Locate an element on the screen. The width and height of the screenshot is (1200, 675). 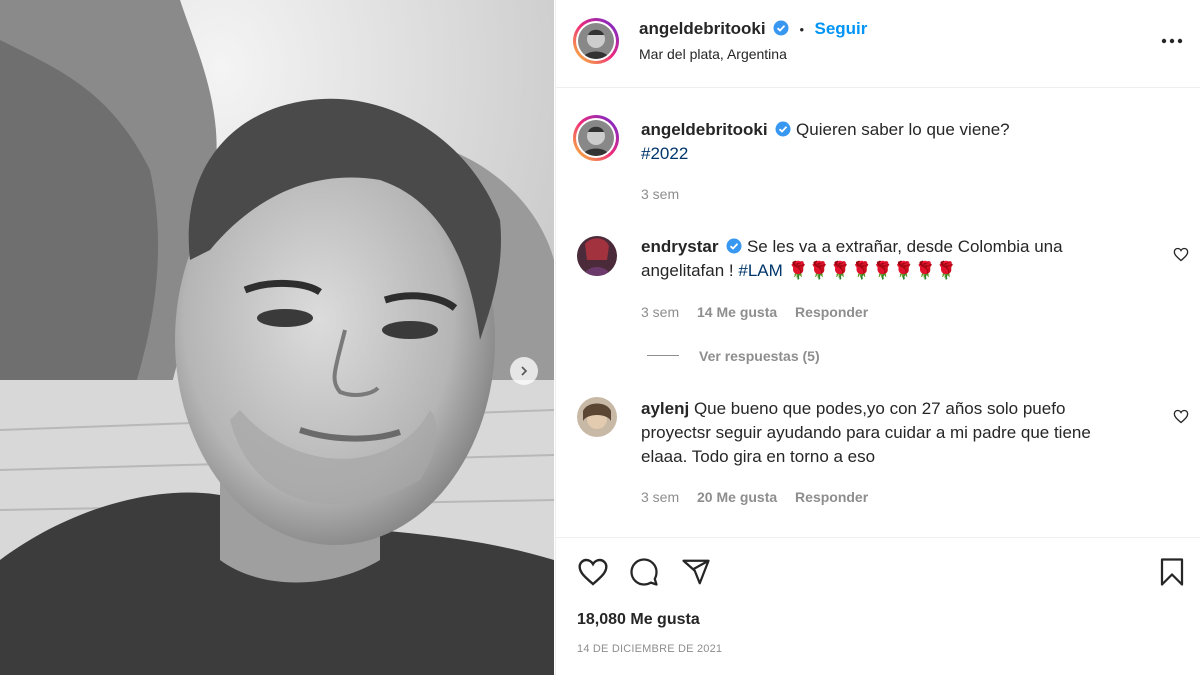
share-icon is located at coordinates (696, 572).